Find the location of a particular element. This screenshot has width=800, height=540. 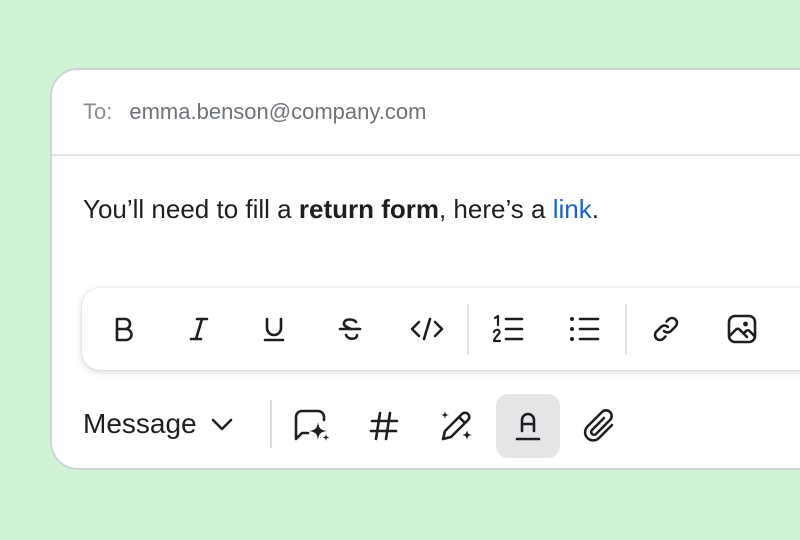

bold-button is located at coordinates (124, 329).